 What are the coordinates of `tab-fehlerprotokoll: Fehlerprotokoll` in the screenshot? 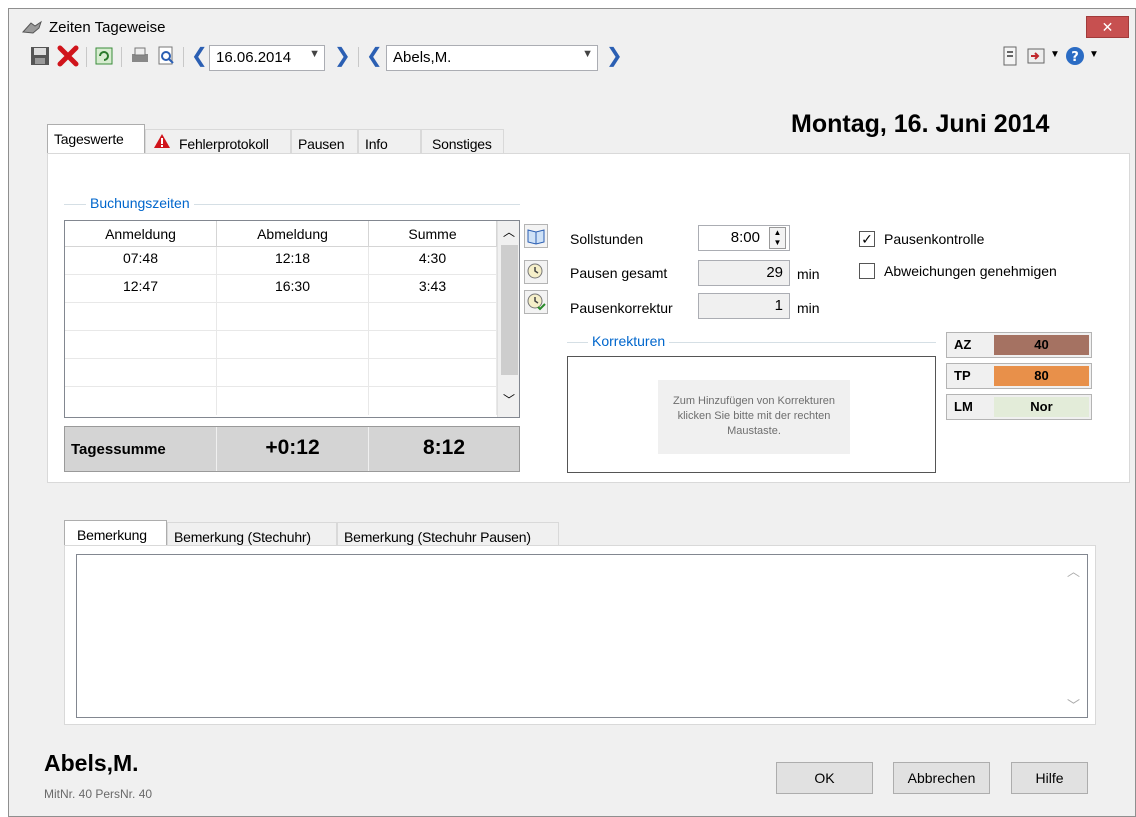 It's located at (218, 142).